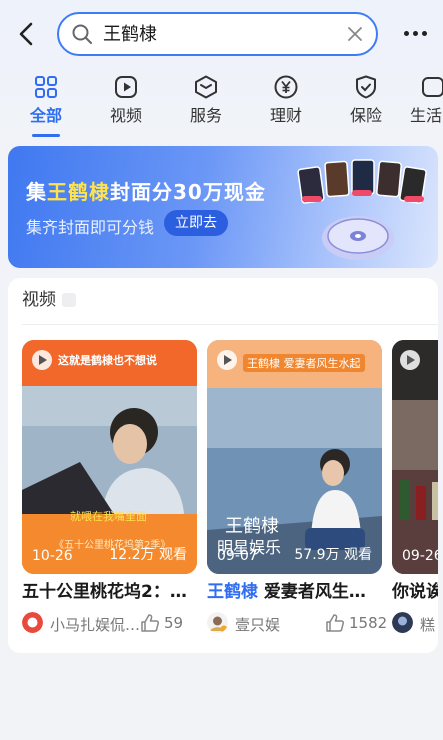 The height and width of the screenshot is (740, 443). What do you see at coordinates (425, 105) in the screenshot?
I see `tab-life: 生活` at bounding box center [425, 105].